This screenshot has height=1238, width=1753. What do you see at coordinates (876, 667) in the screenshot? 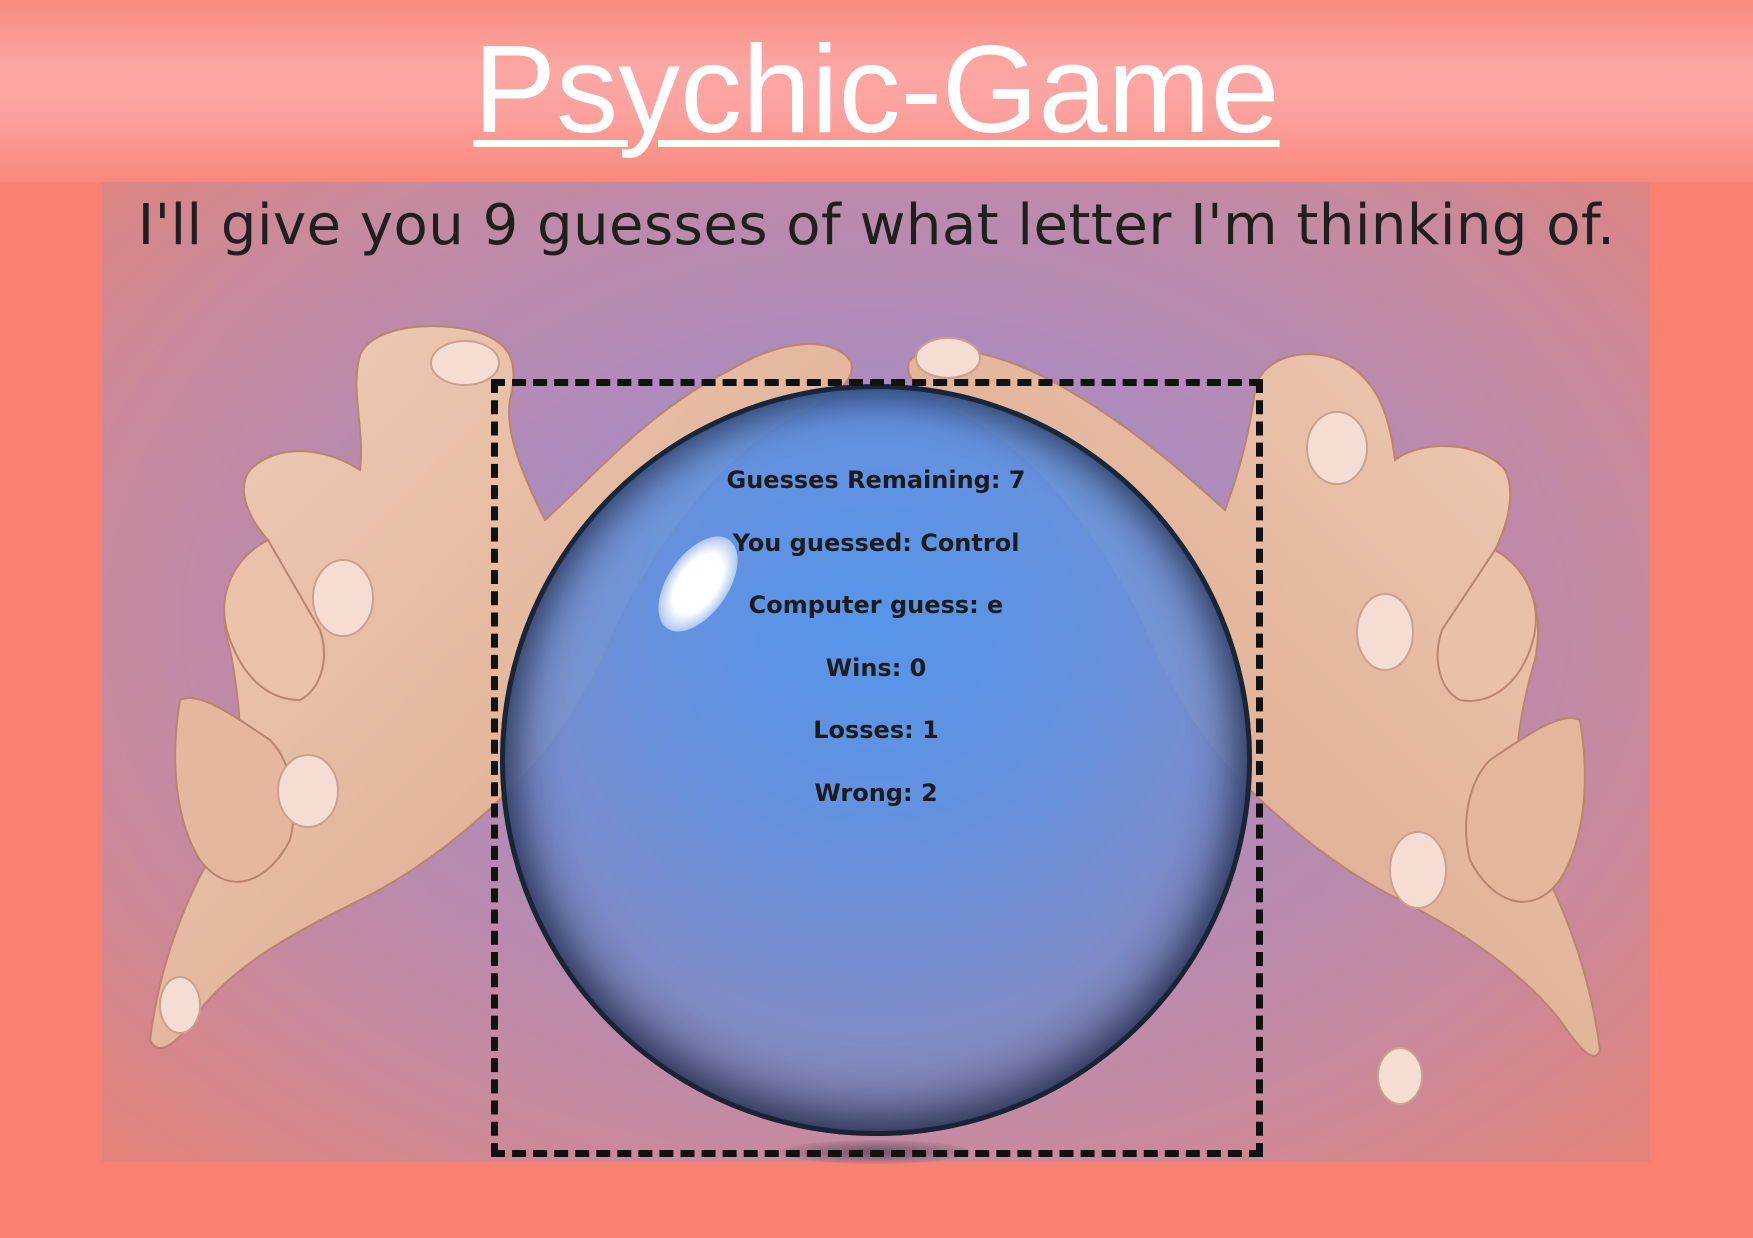
I see `wins-count: Wins: 0` at bounding box center [876, 667].